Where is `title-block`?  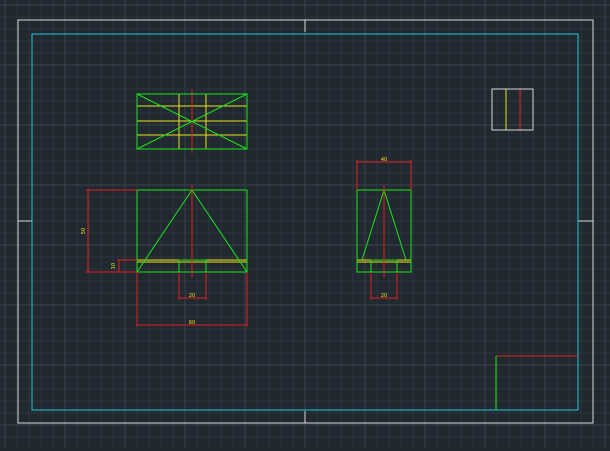 title-block is located at coordinates (536, 382).